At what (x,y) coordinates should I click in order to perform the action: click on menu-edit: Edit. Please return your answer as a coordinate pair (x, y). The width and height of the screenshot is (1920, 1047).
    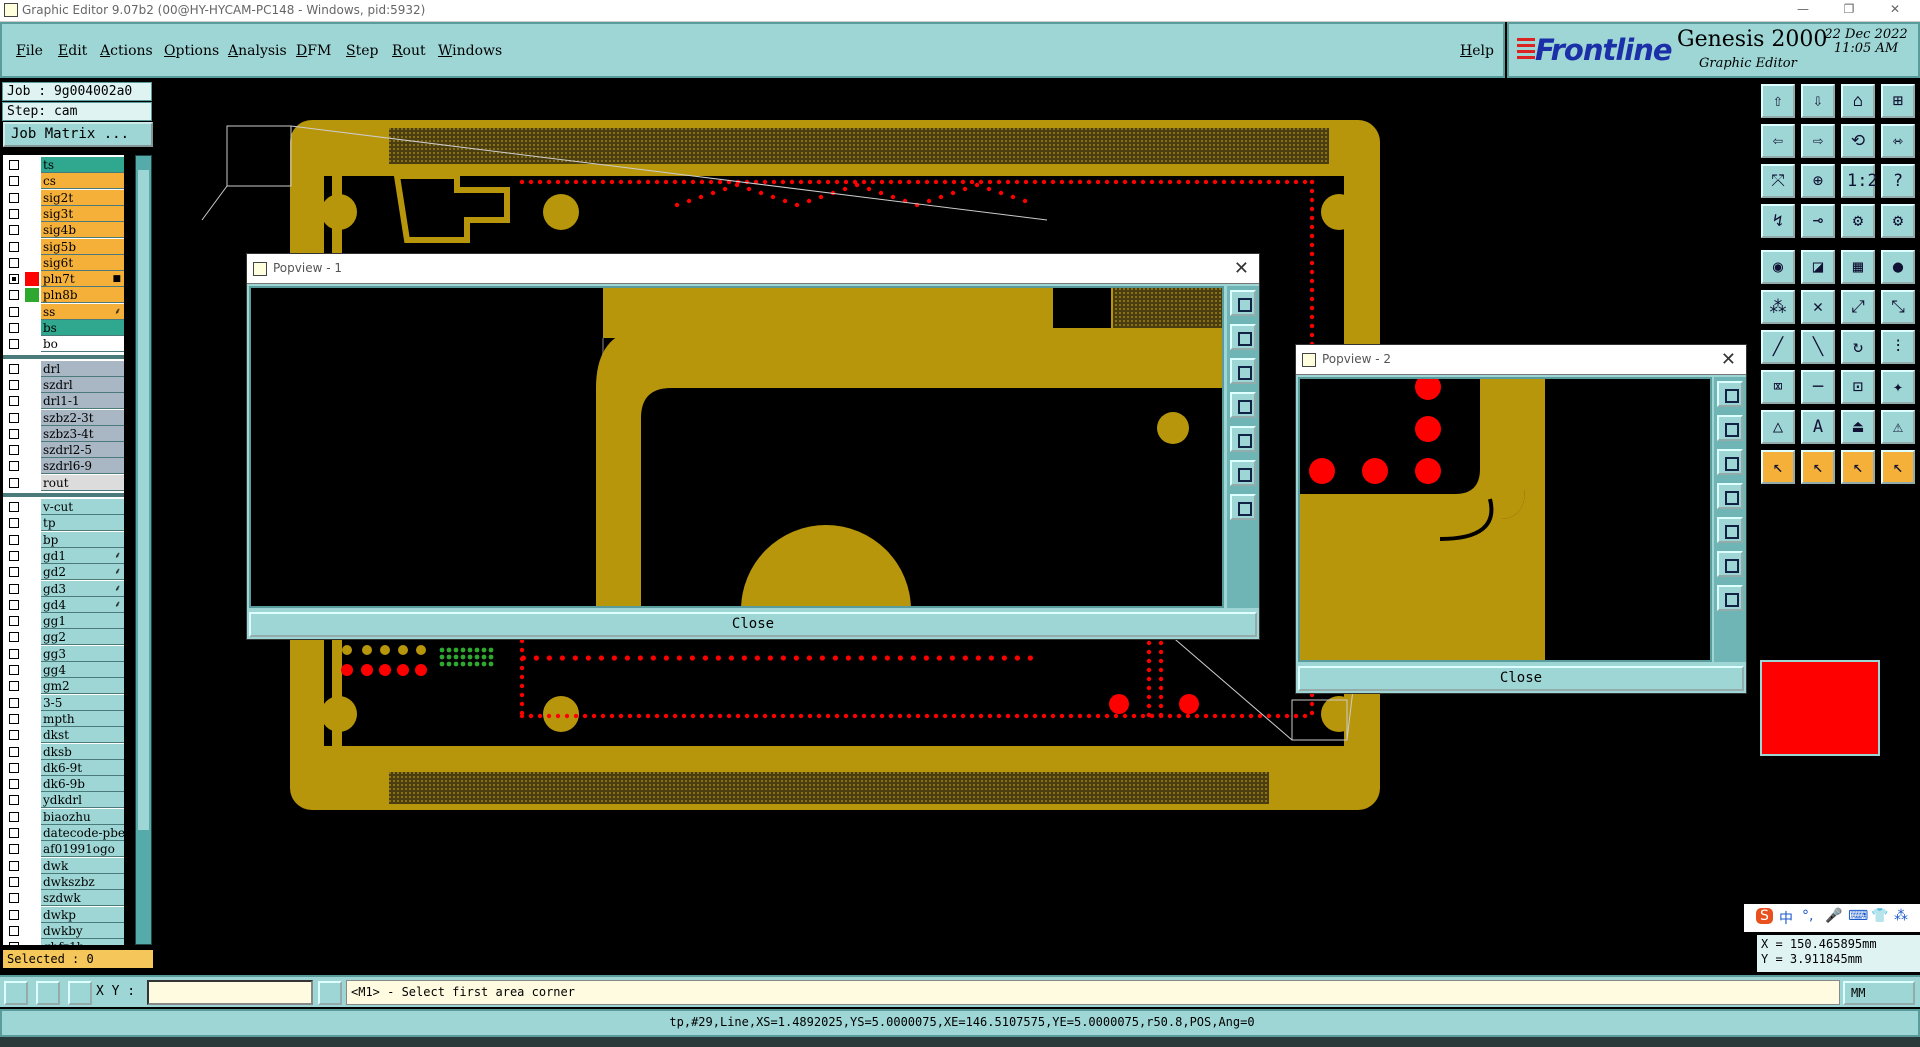
    Looking at the image, I should click on (72, 51).